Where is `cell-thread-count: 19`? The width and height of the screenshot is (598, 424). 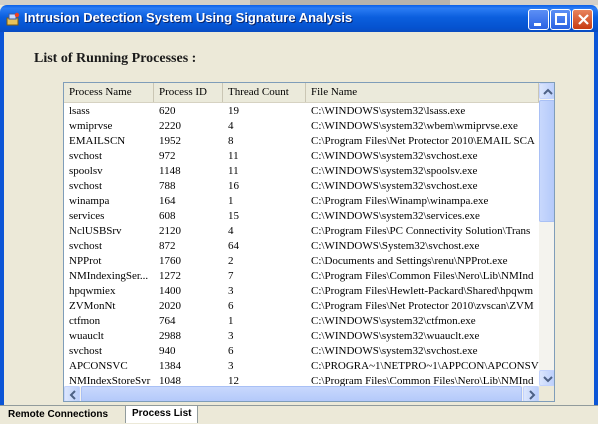 cell-thread-count: 19 is located at coordinates (233, 111).